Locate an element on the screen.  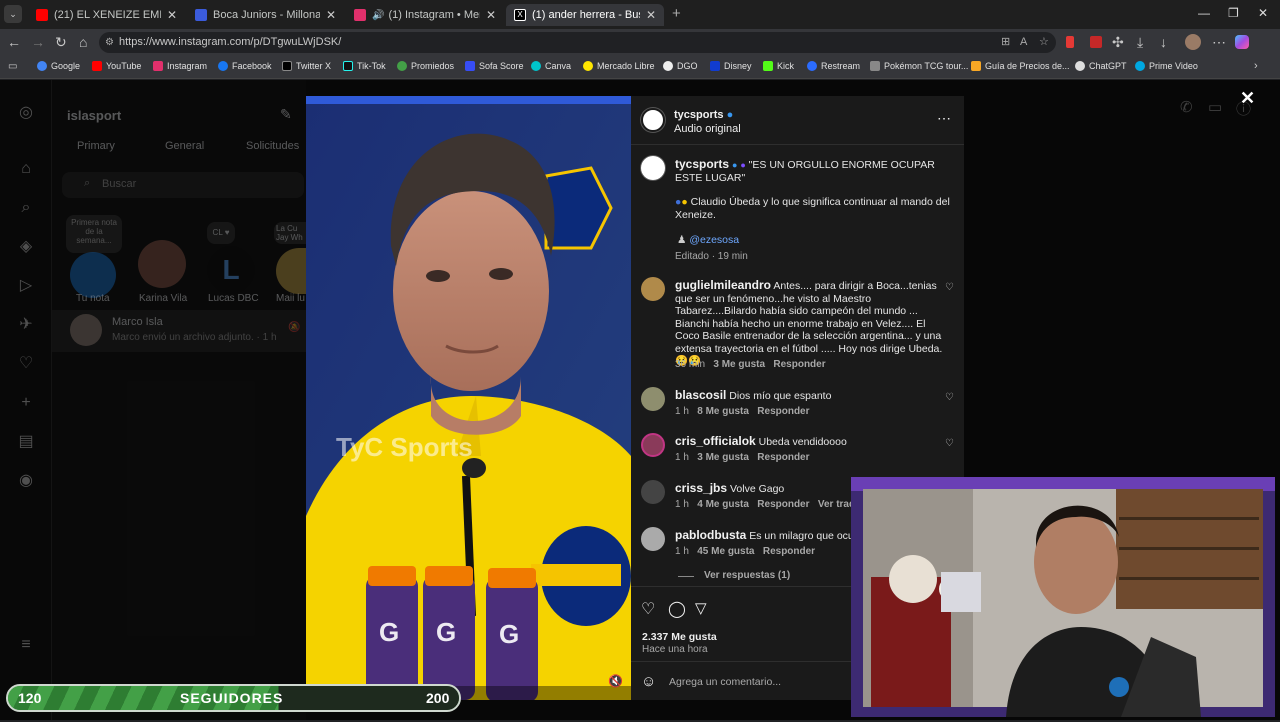
comment-user: criss_jbs is located at coordinates (701, 488).